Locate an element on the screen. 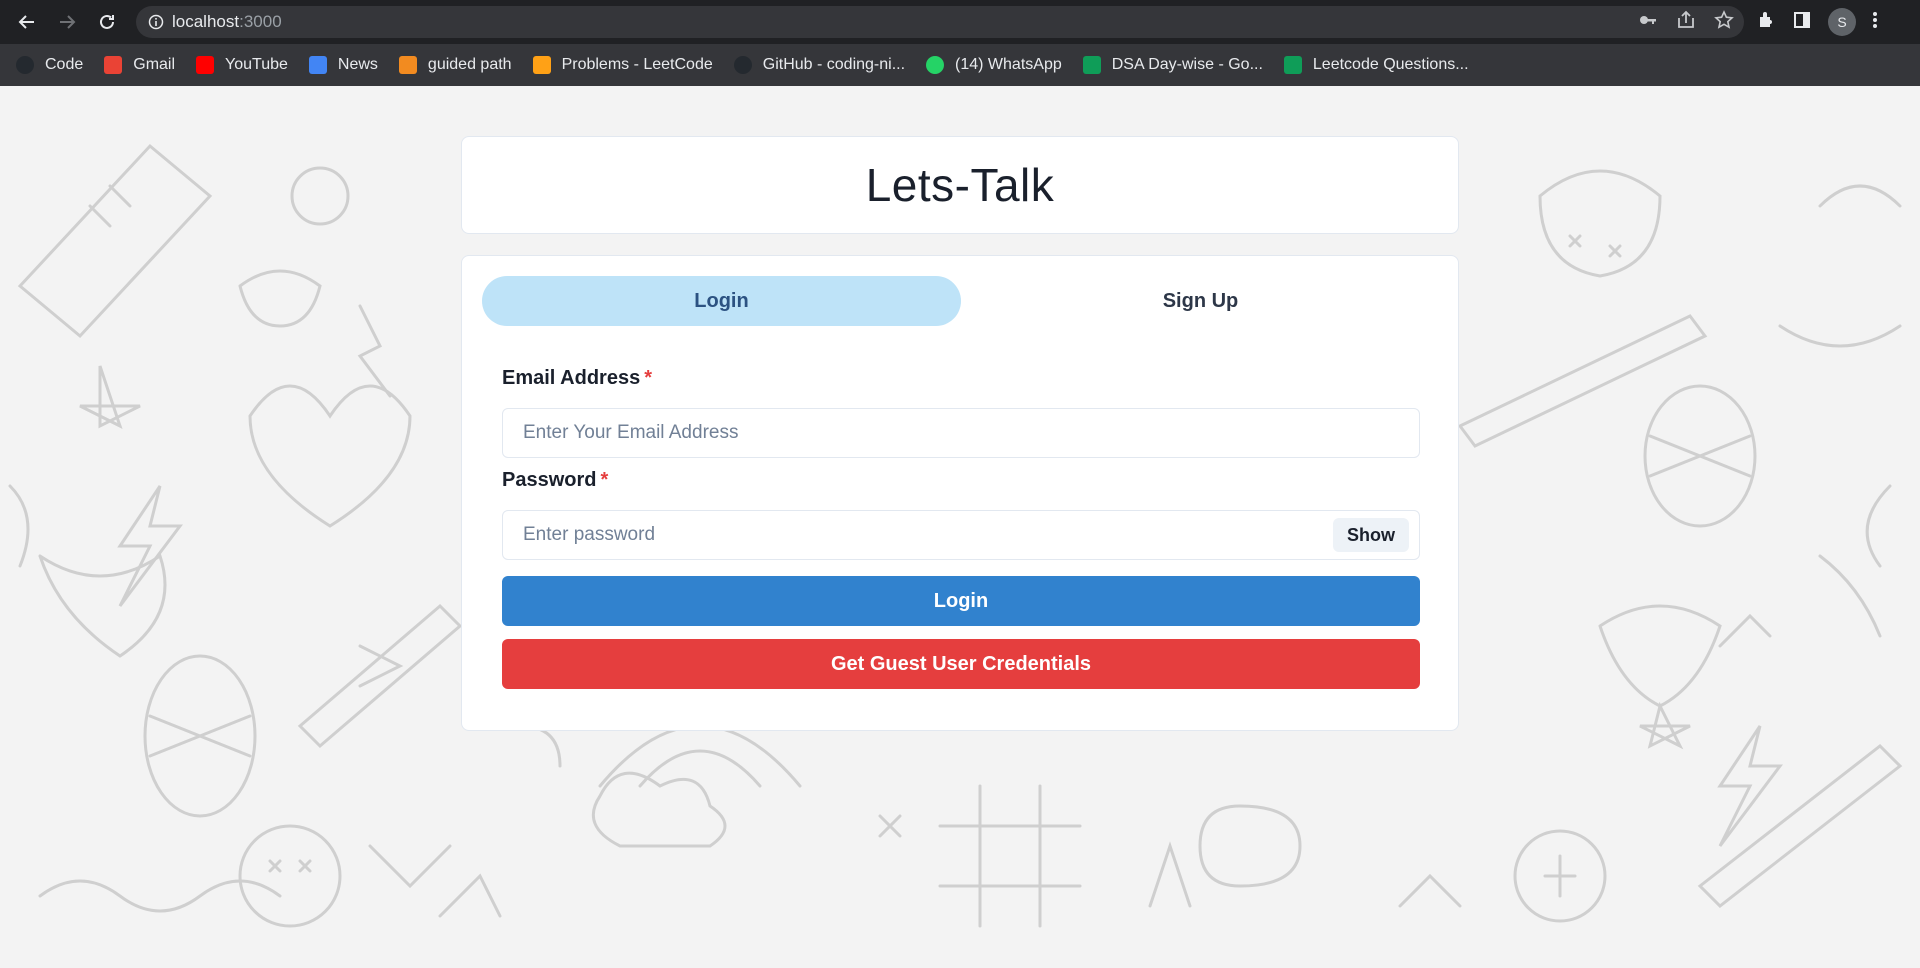  codingninjas-icon is located at coordinates (407, 65).